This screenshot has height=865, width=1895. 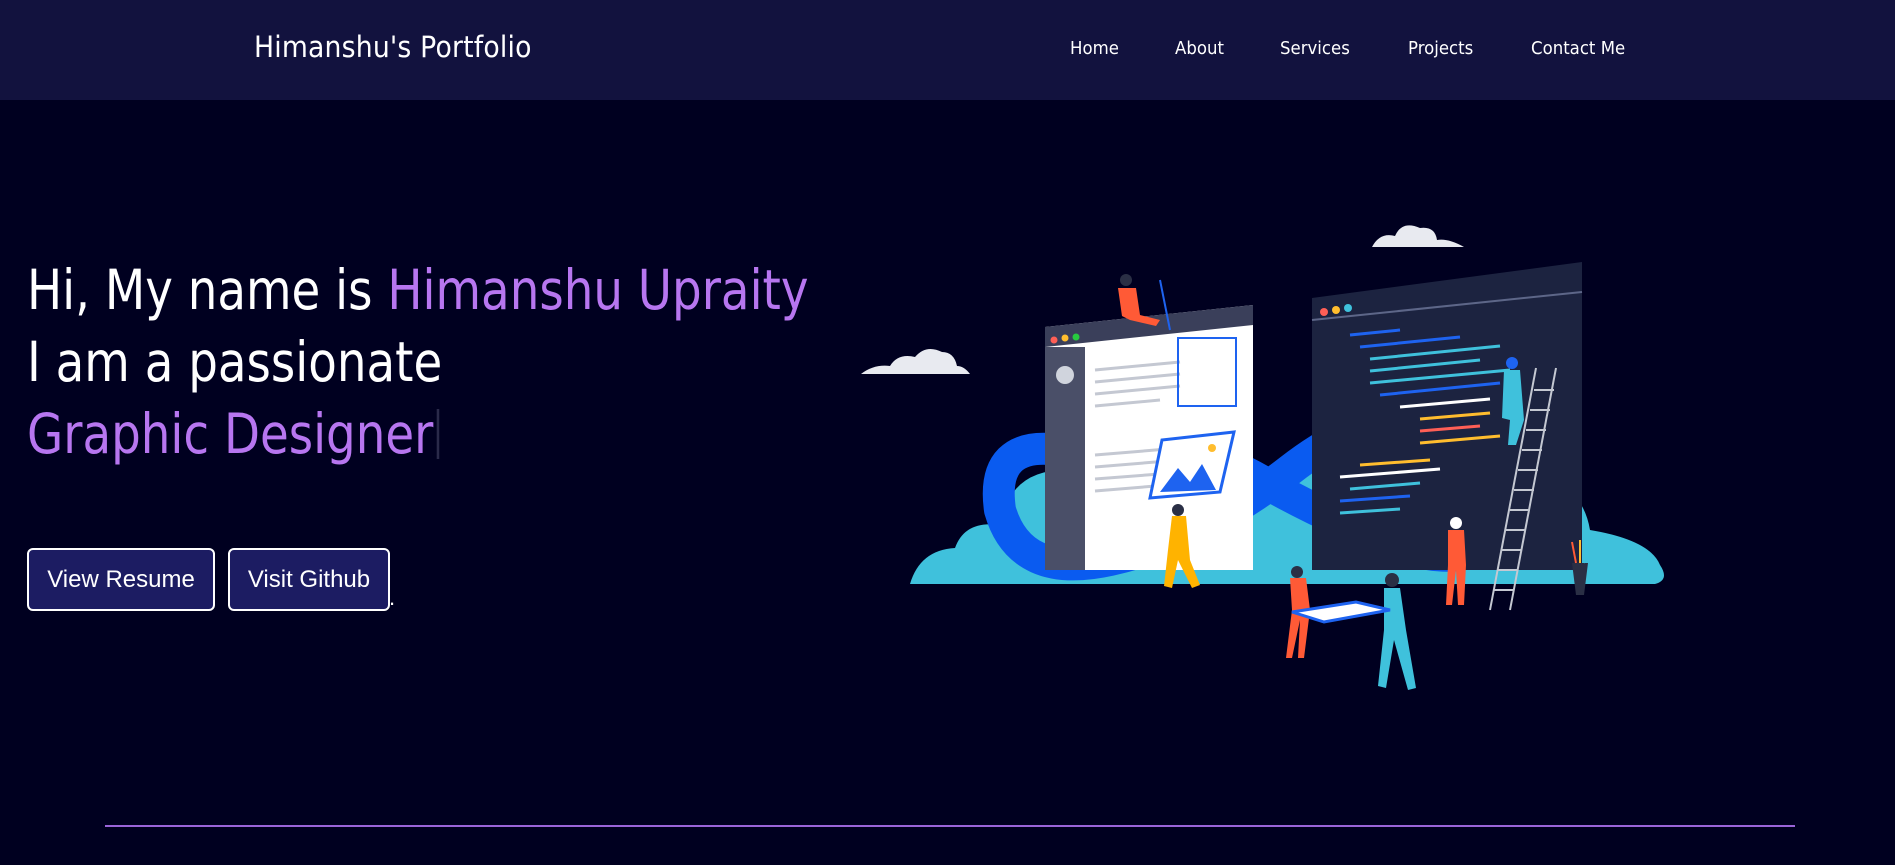 I want to click on nav-item-home: Home, so click(x=1094, y=48).